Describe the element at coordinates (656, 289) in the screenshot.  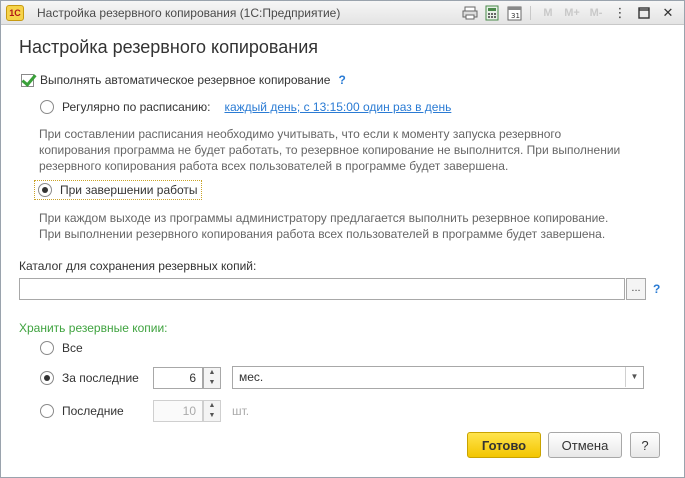
I see `directory-help-icon: ?` at that location.